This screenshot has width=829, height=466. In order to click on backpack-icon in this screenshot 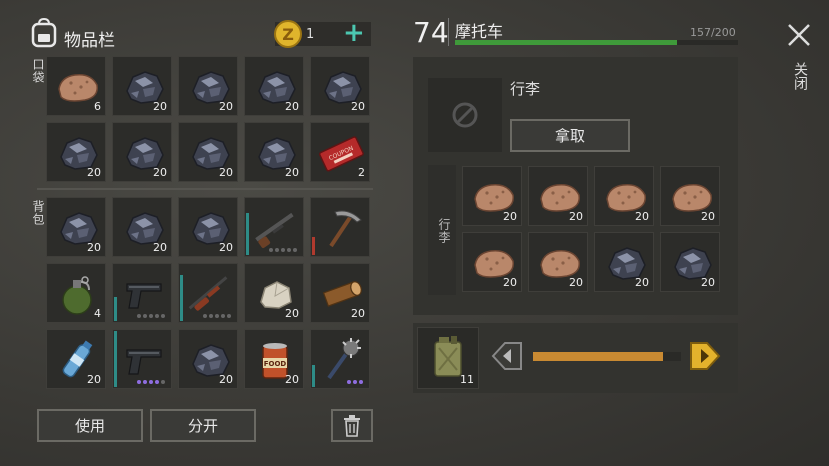, I will do `click(44, 33)`.